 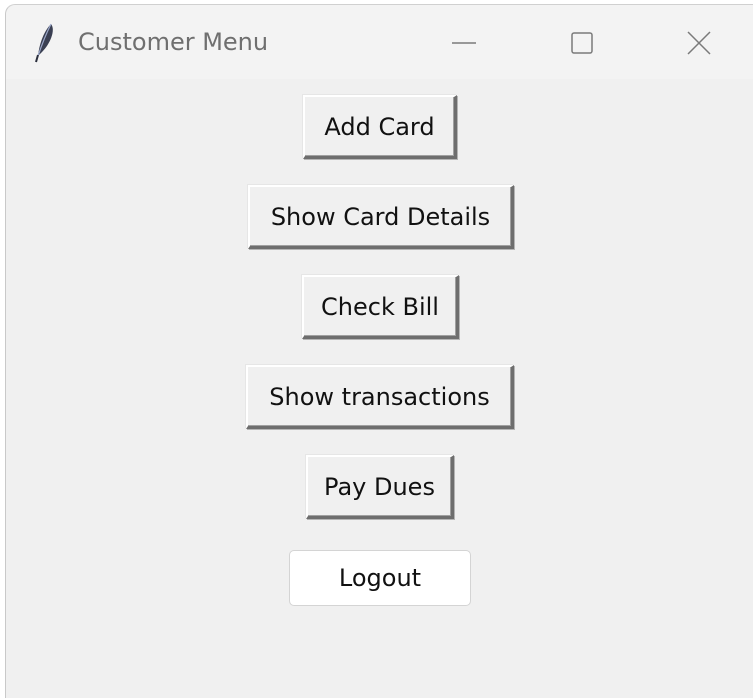 I want to click on show-transactions-button: Show transactions, so click(x=380, y=397).